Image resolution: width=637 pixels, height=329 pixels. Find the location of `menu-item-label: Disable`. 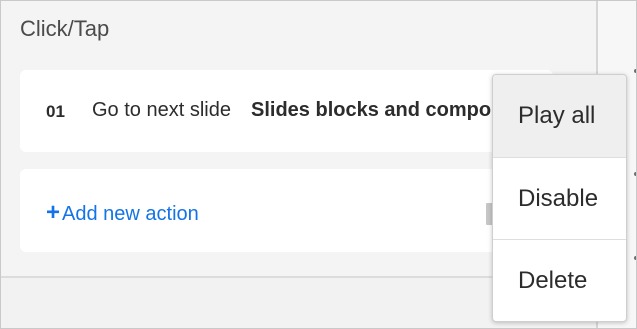

menu-item-label: Disable is located at coordinates (558, 198).